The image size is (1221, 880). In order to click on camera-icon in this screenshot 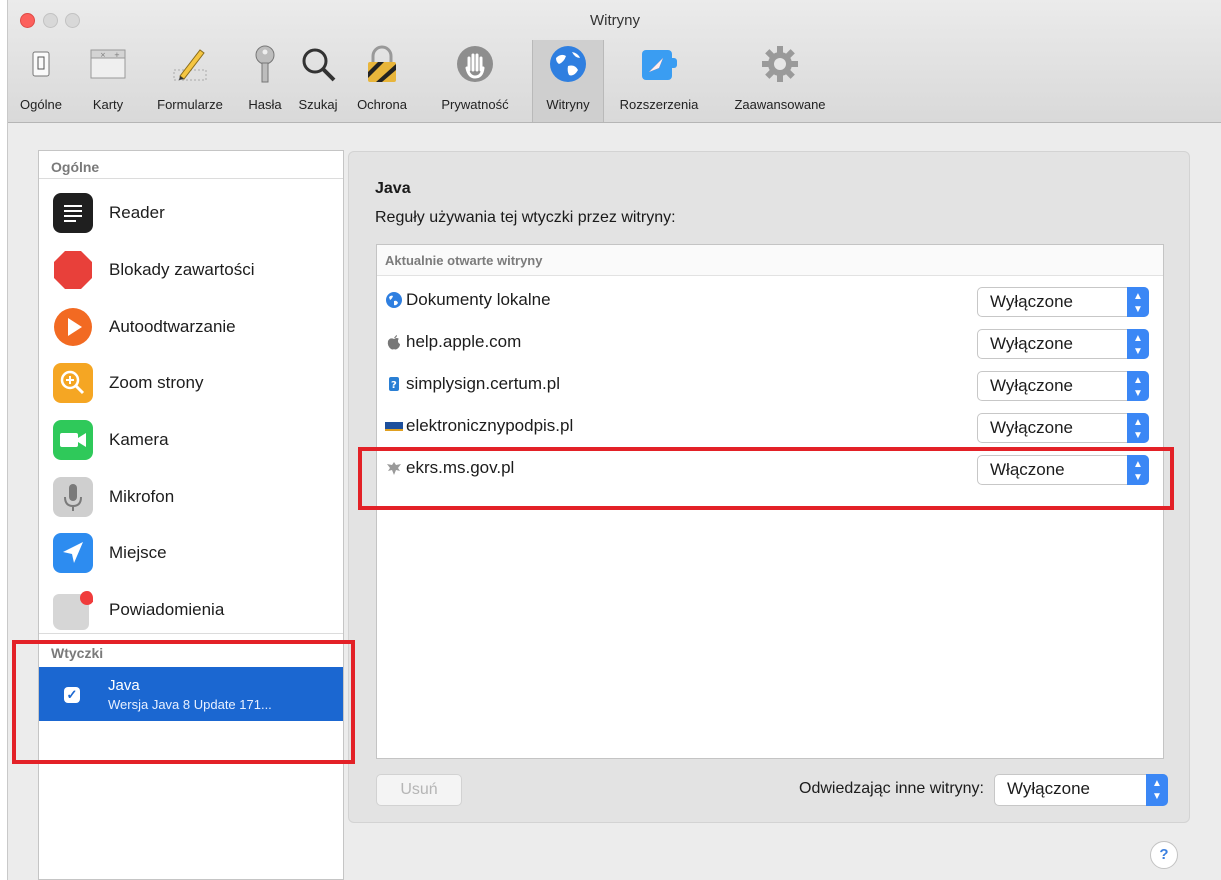, I will do `click(73, 440)`.